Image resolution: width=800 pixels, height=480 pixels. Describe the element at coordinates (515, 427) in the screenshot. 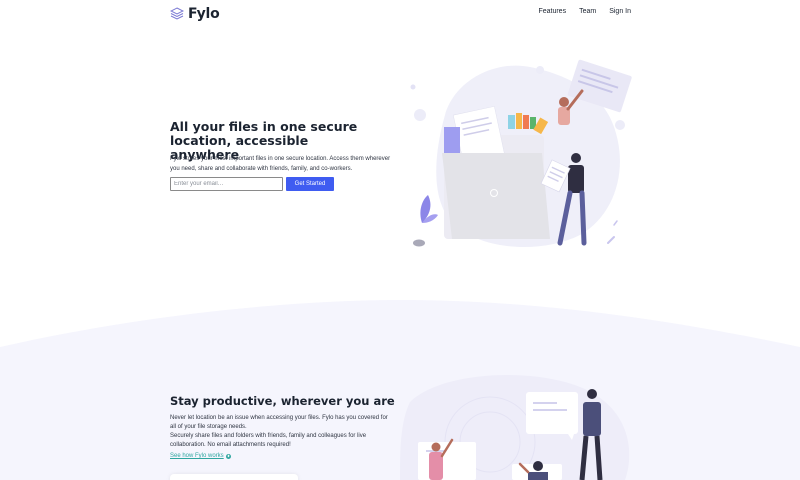

I see `productive-illustration` at that location.